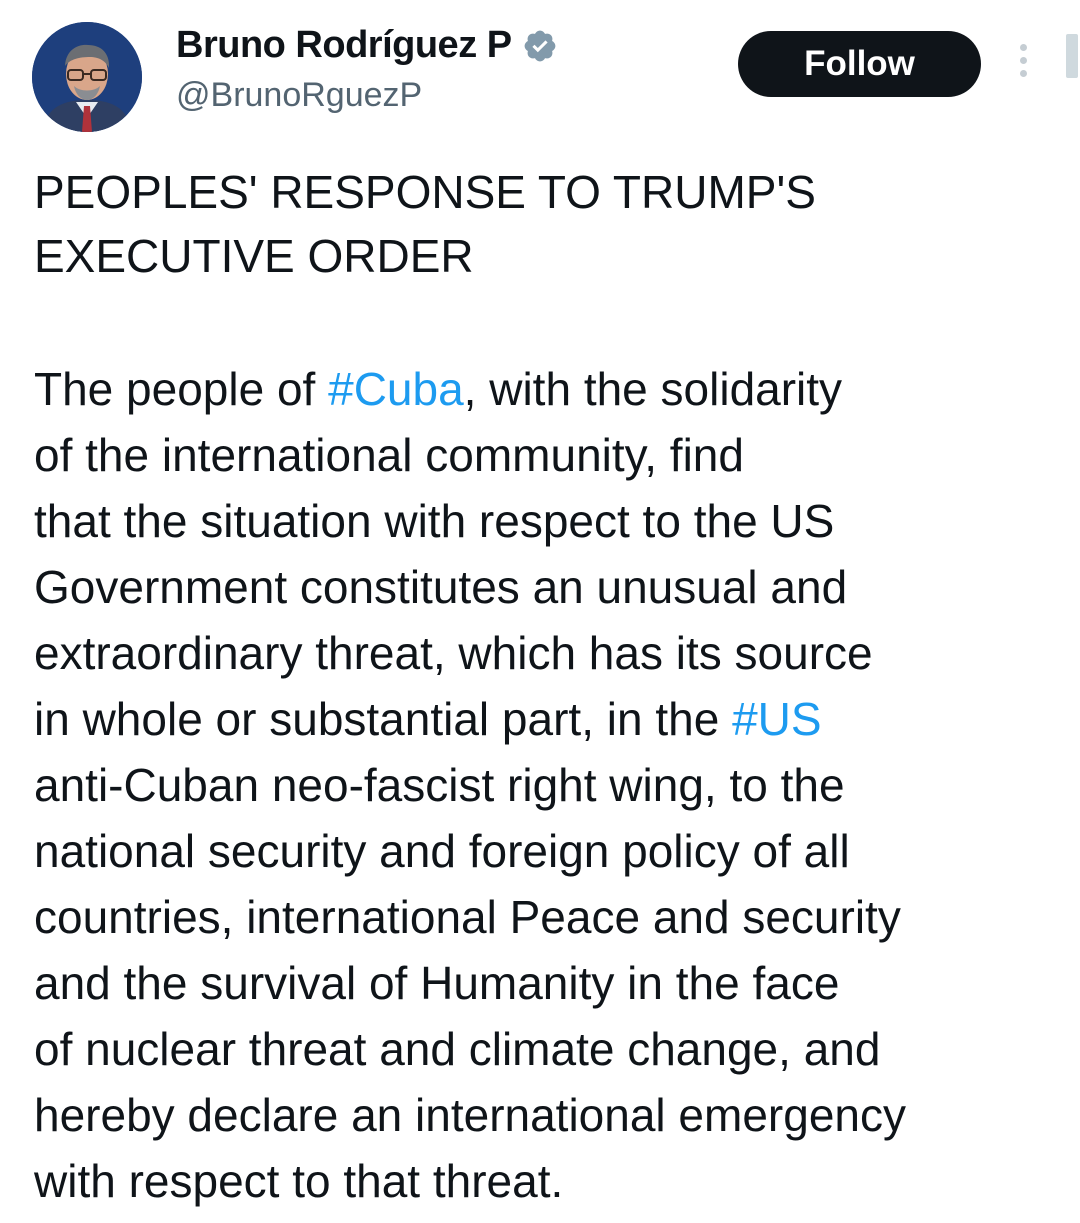  Describe the element at coordinates (254, 256) in the screenshot. I see `tweet-title-line: EXECUTIVE ORDER` at that location.